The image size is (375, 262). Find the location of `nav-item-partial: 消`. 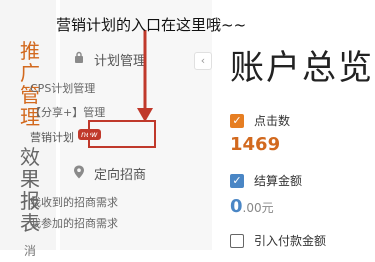

nav-item-partial: 消 is located at coordinates (30, 251).